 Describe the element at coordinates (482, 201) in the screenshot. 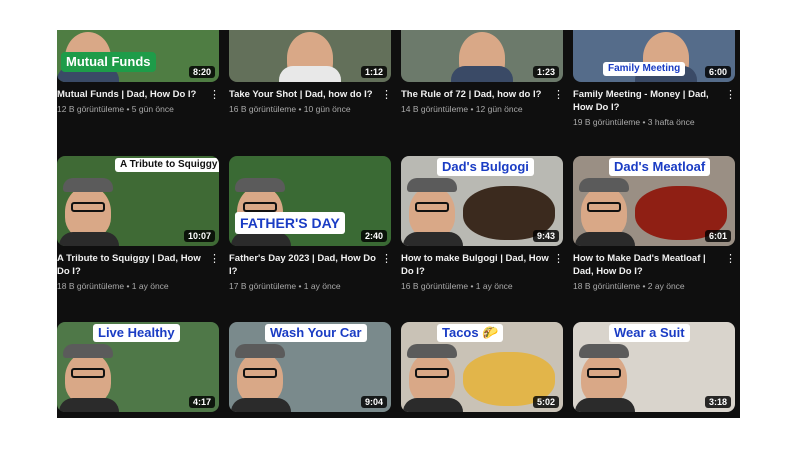

I see `video-thumbnail: Dad's Bulgogi 9:43` at that location.